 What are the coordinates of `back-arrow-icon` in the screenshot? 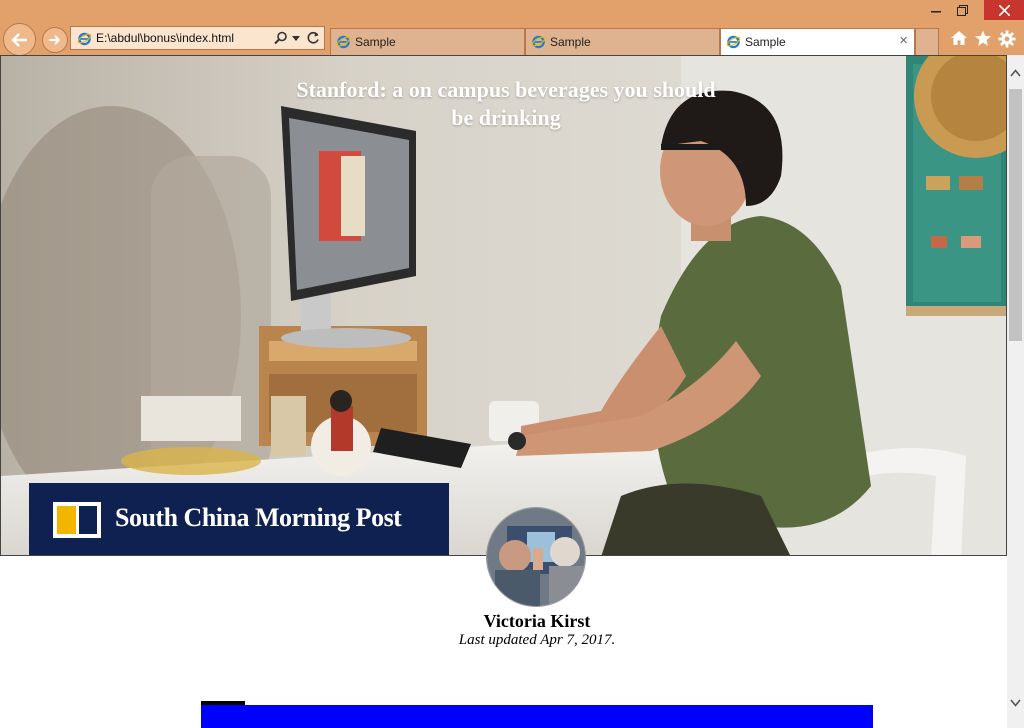 It's located at (18, 39).